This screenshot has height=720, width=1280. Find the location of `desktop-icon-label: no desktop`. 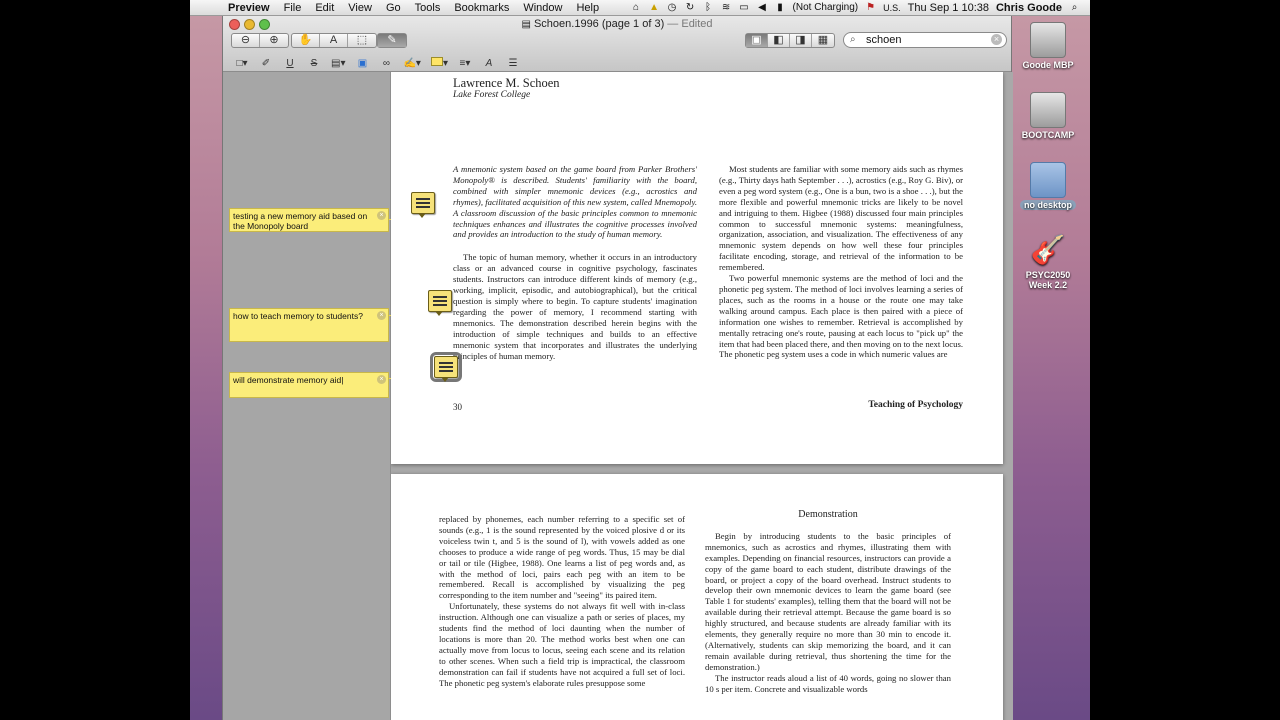

desktop-icon-label: no desktop is located at coordinates (1047, 205).